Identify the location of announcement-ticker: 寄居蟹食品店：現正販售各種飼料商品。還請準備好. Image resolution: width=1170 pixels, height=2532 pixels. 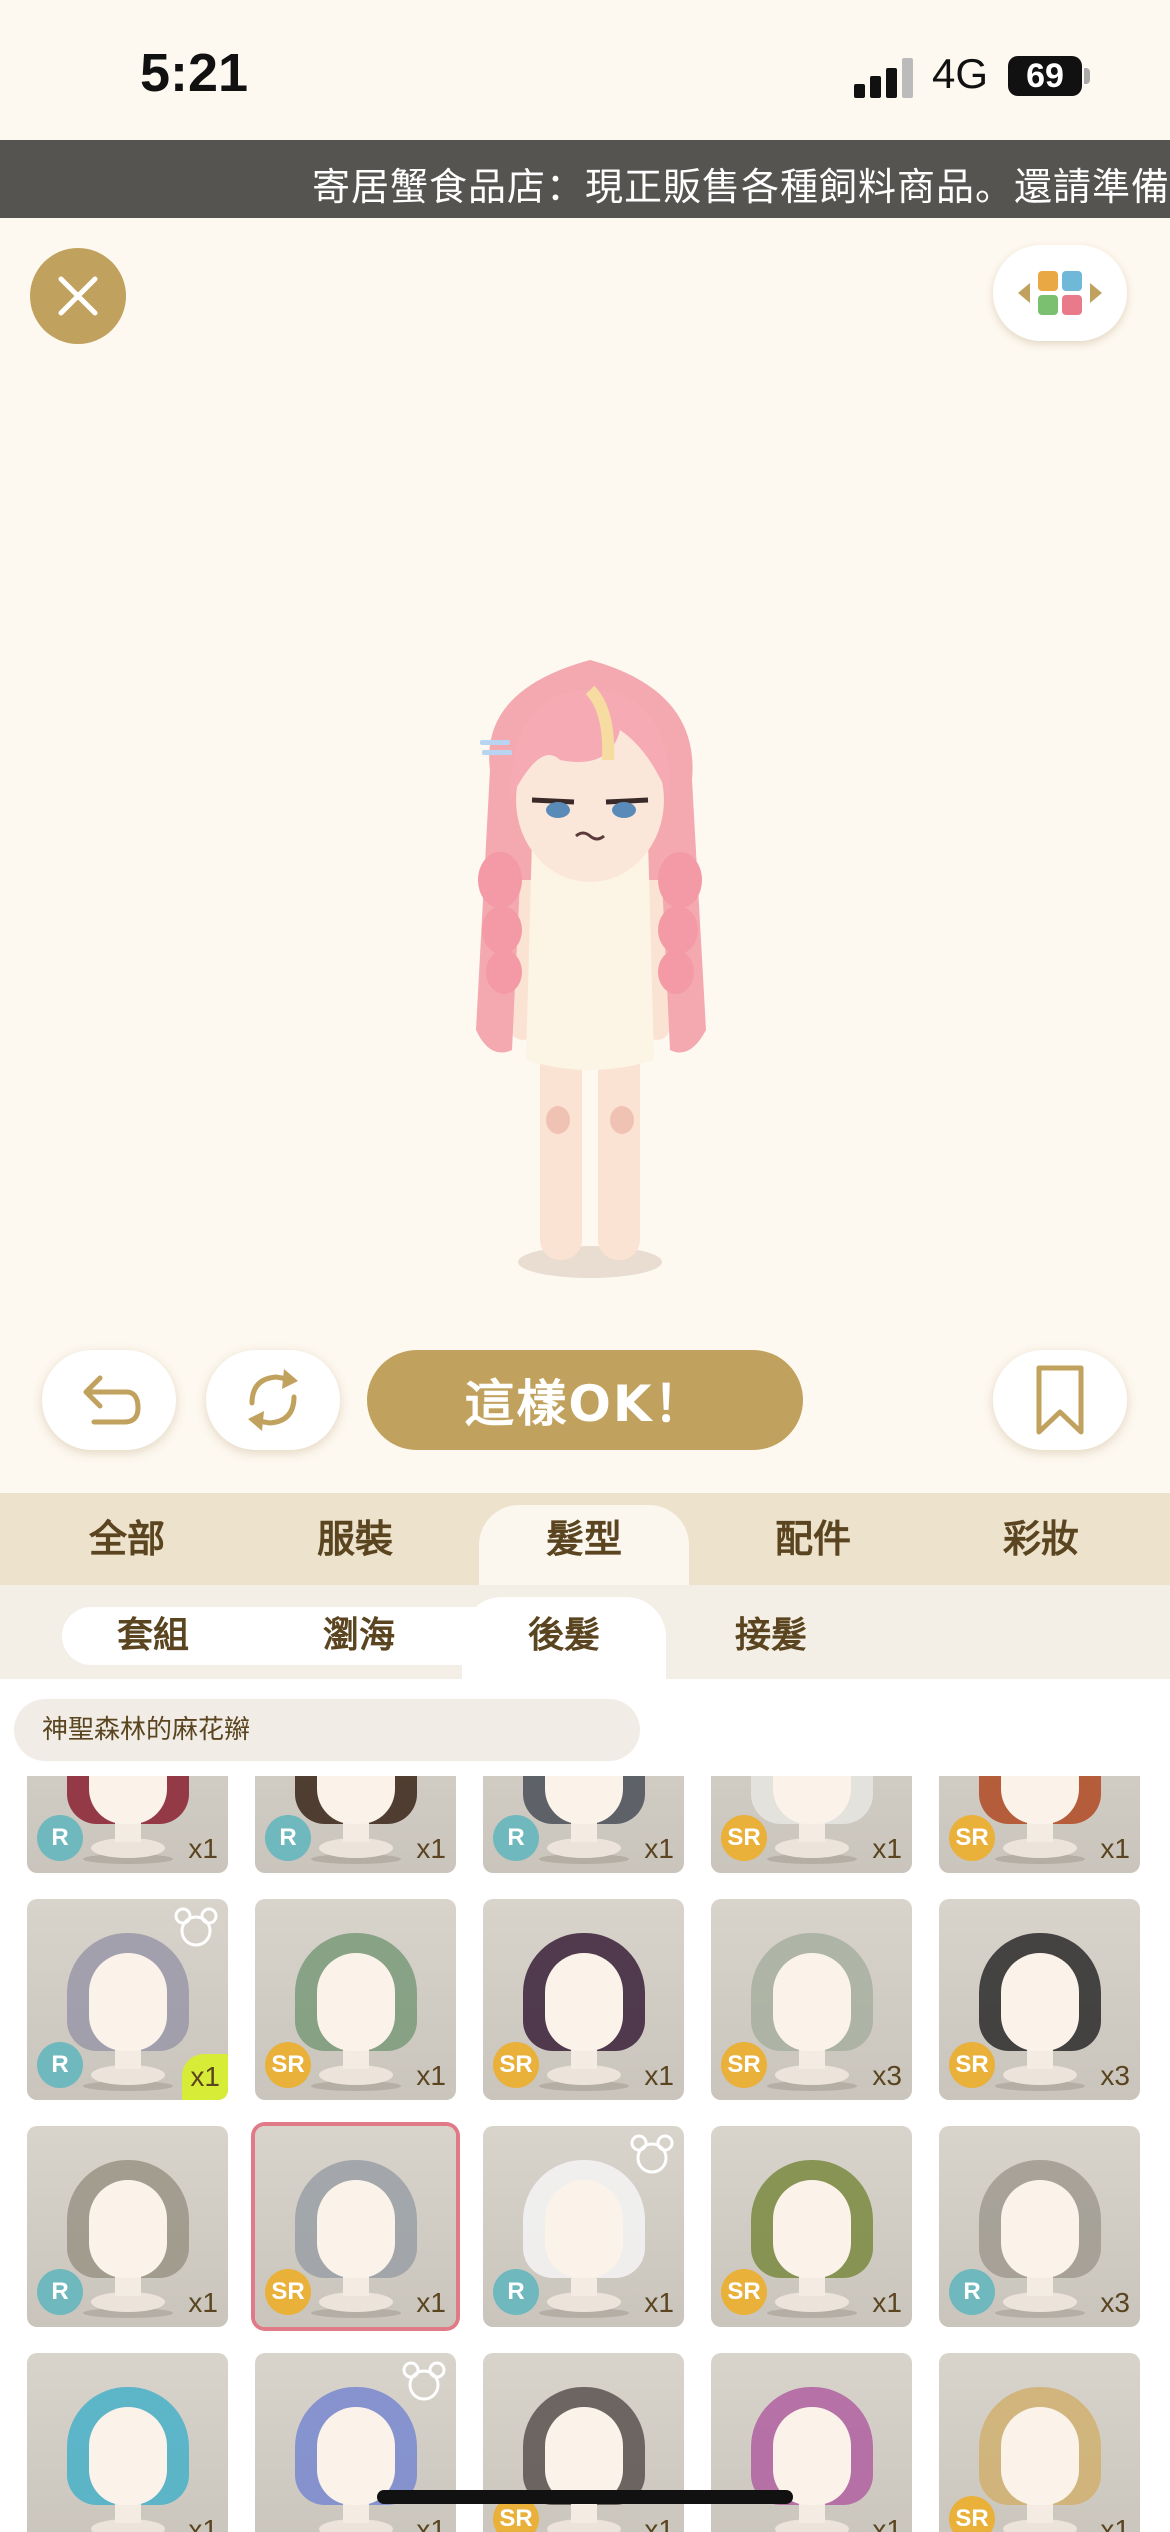
(585, 179).